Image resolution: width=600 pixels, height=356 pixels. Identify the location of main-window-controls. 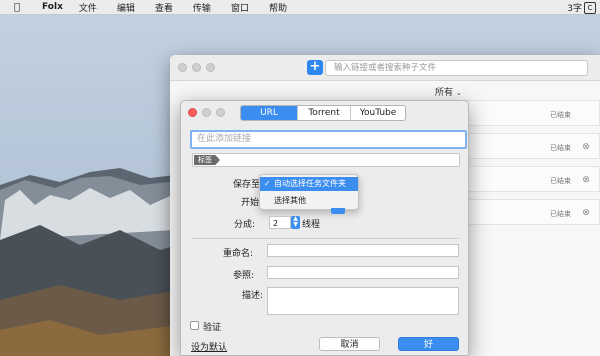
(199, 67).